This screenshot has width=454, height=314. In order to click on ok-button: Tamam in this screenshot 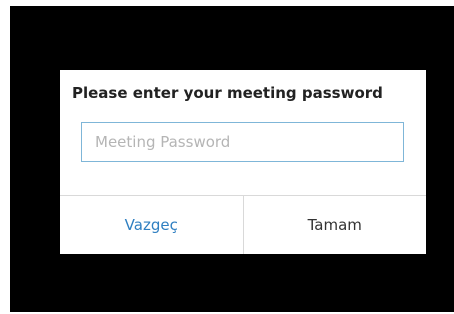, I will do `click(334, 225)`.